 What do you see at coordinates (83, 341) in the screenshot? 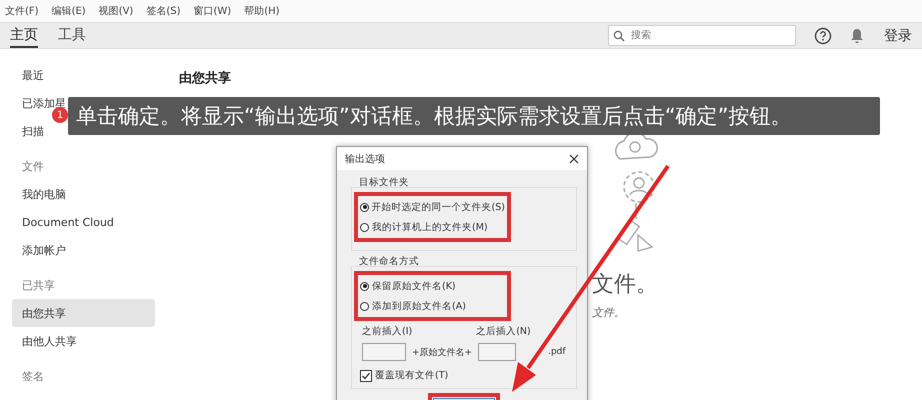
I see `sidebar-item: 由他人共享` at bounding box center [83, 341].